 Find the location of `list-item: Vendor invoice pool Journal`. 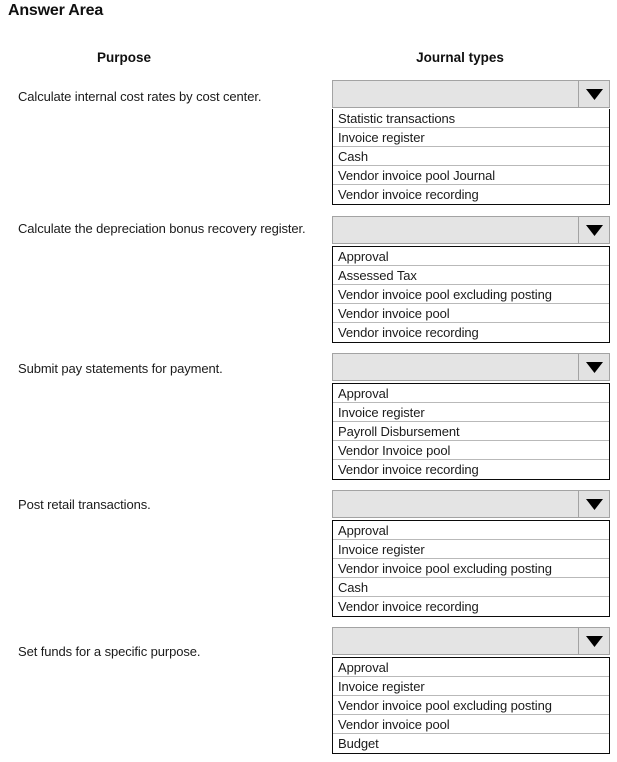

list-item: Vendor invoice pool Journal is located at coordinates (471, 175).